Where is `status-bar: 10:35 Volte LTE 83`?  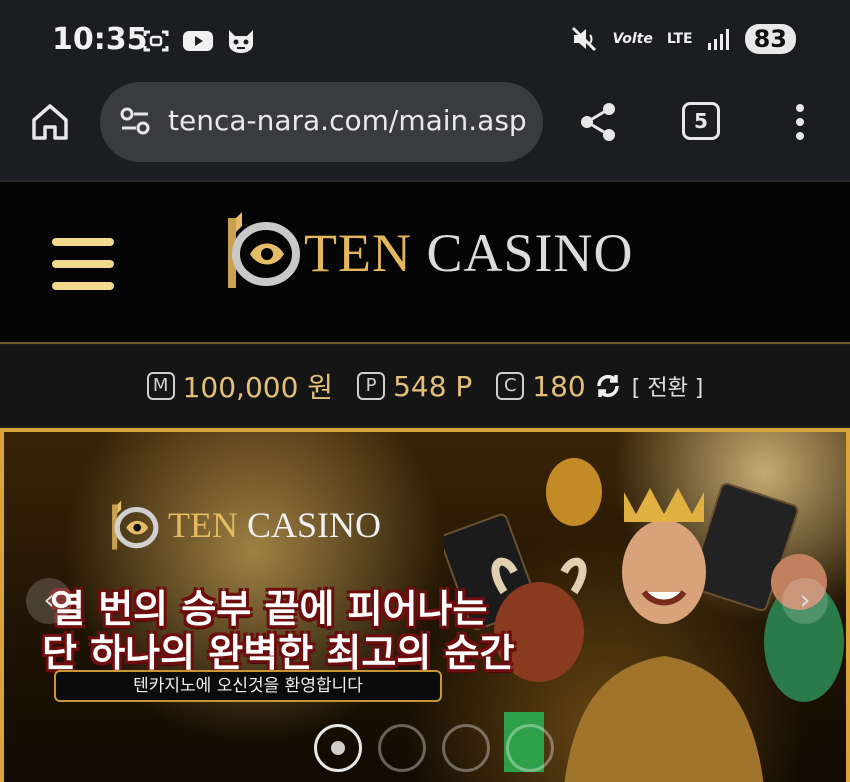 status-bar: 10:35 Volte LTE 83 is located at coordinates (425, 40).